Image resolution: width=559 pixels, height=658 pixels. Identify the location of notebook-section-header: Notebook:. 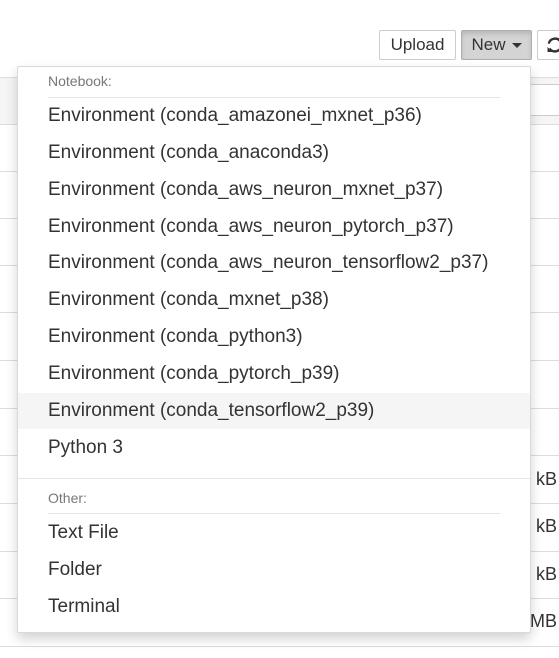
(80, 81).